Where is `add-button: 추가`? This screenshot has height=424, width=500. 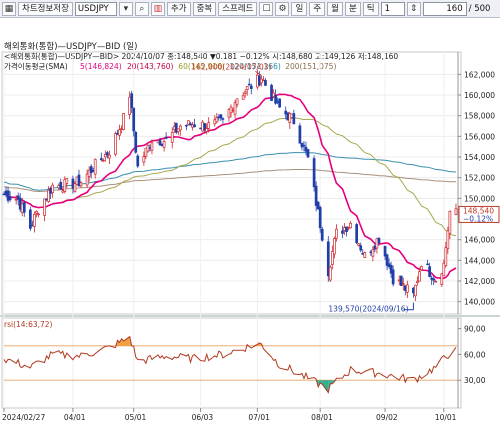
add-button: 추가 is located at coordinates (178, 8).